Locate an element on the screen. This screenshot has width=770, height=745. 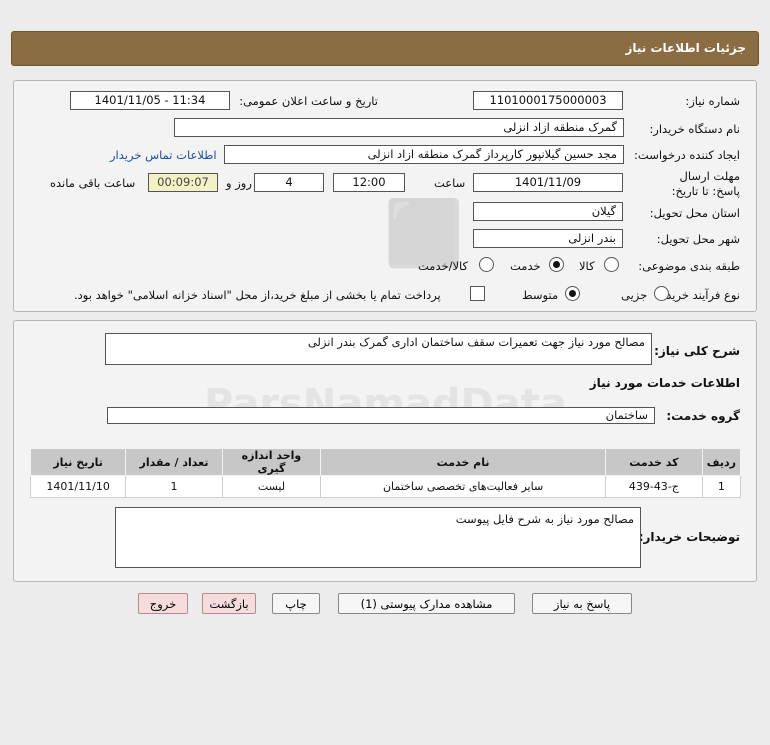
col-need-date: تاریخ نیاز is located at coordinates (78, 462).